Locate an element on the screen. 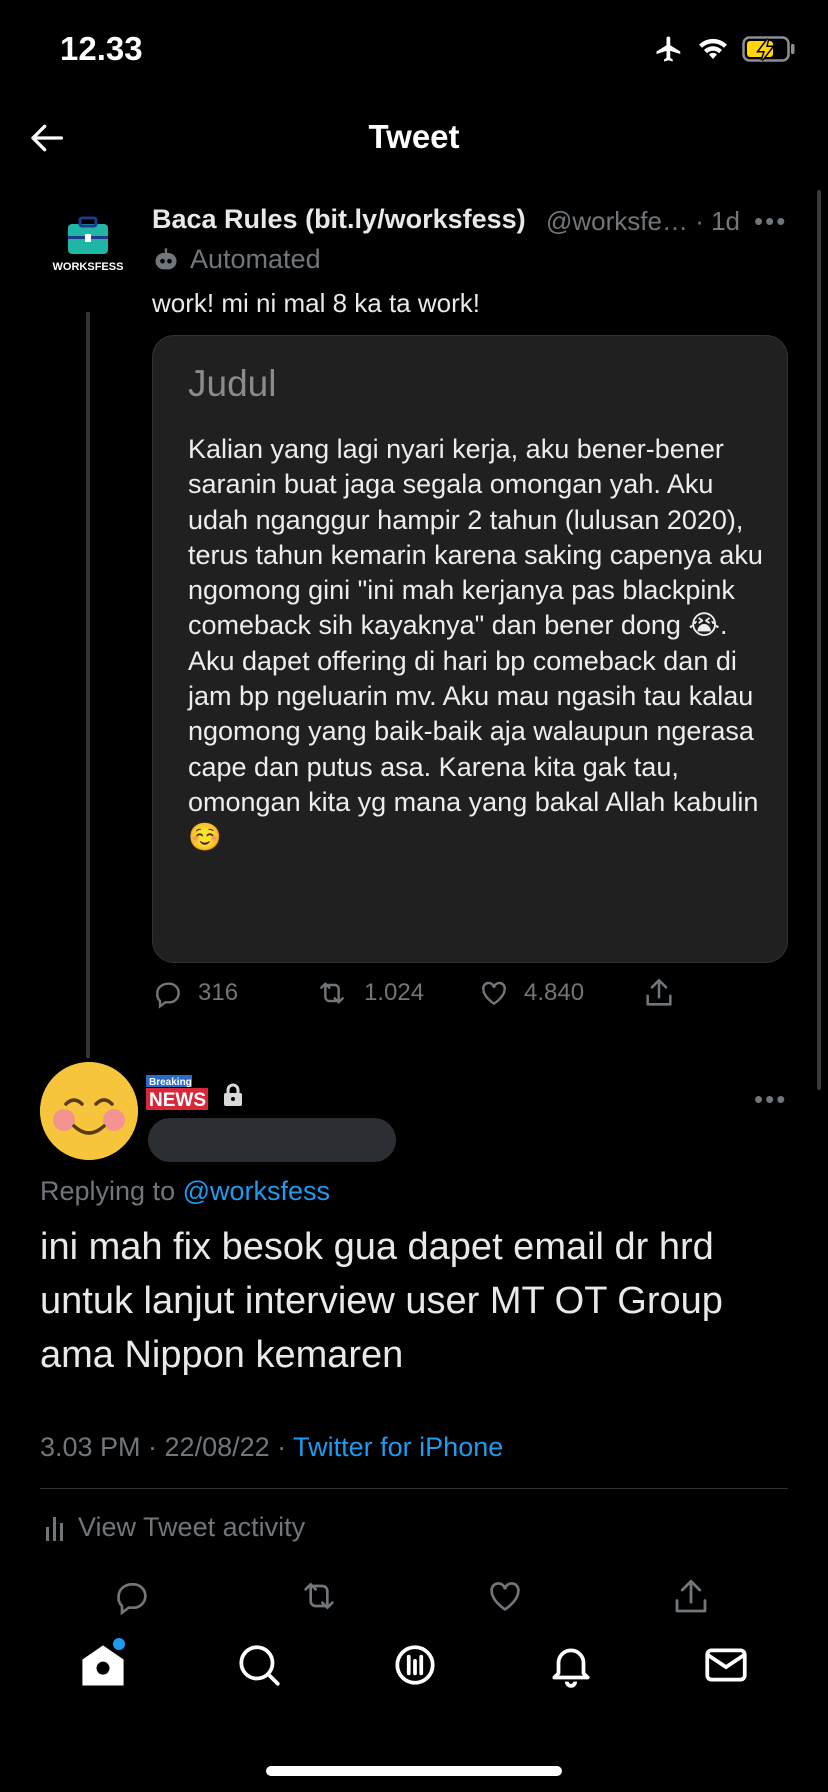  reply-button: 316 is located at coordinates (233, 993).